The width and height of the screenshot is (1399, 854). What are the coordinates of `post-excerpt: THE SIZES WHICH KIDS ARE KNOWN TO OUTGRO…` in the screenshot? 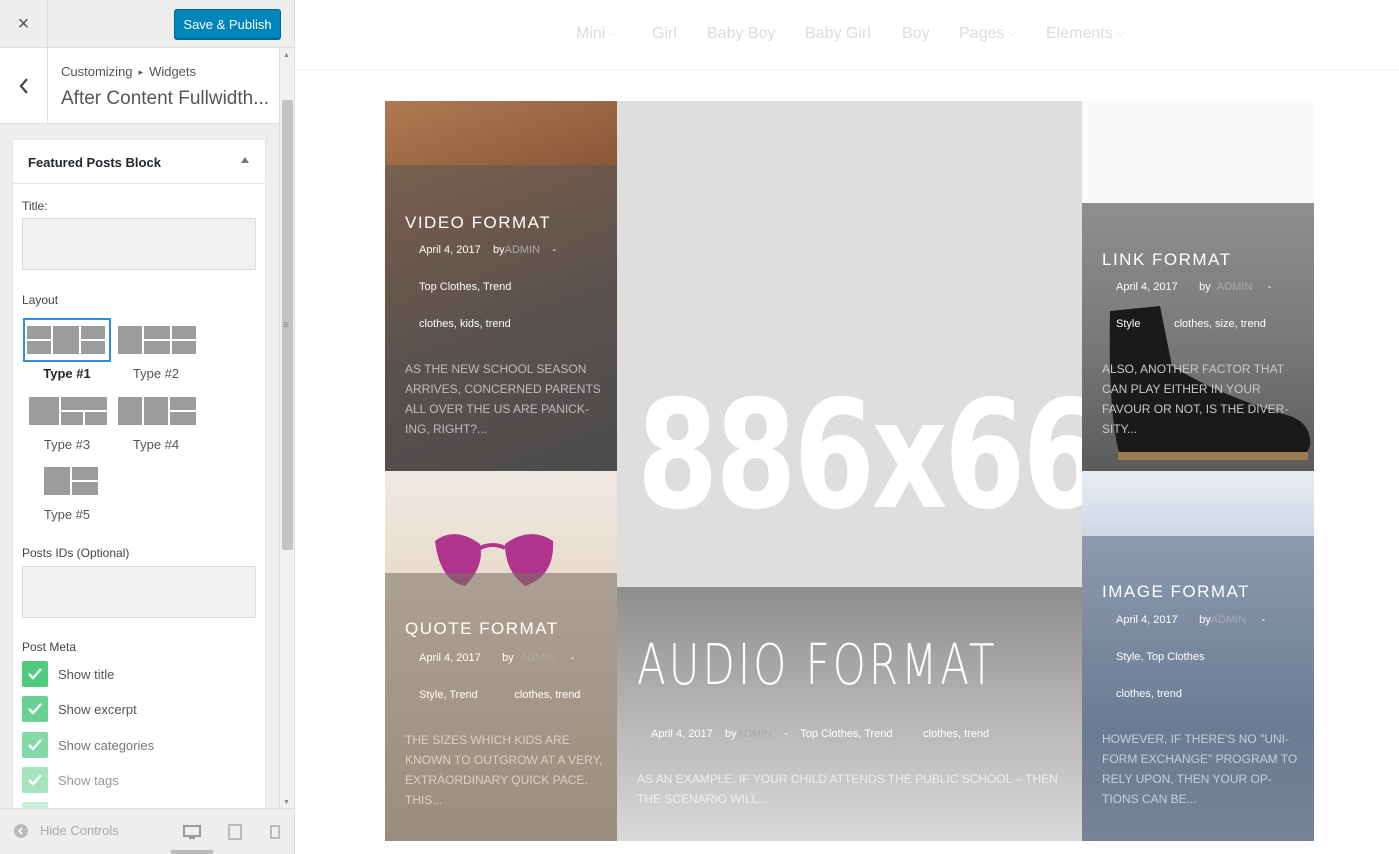 It's located at (504, 770).